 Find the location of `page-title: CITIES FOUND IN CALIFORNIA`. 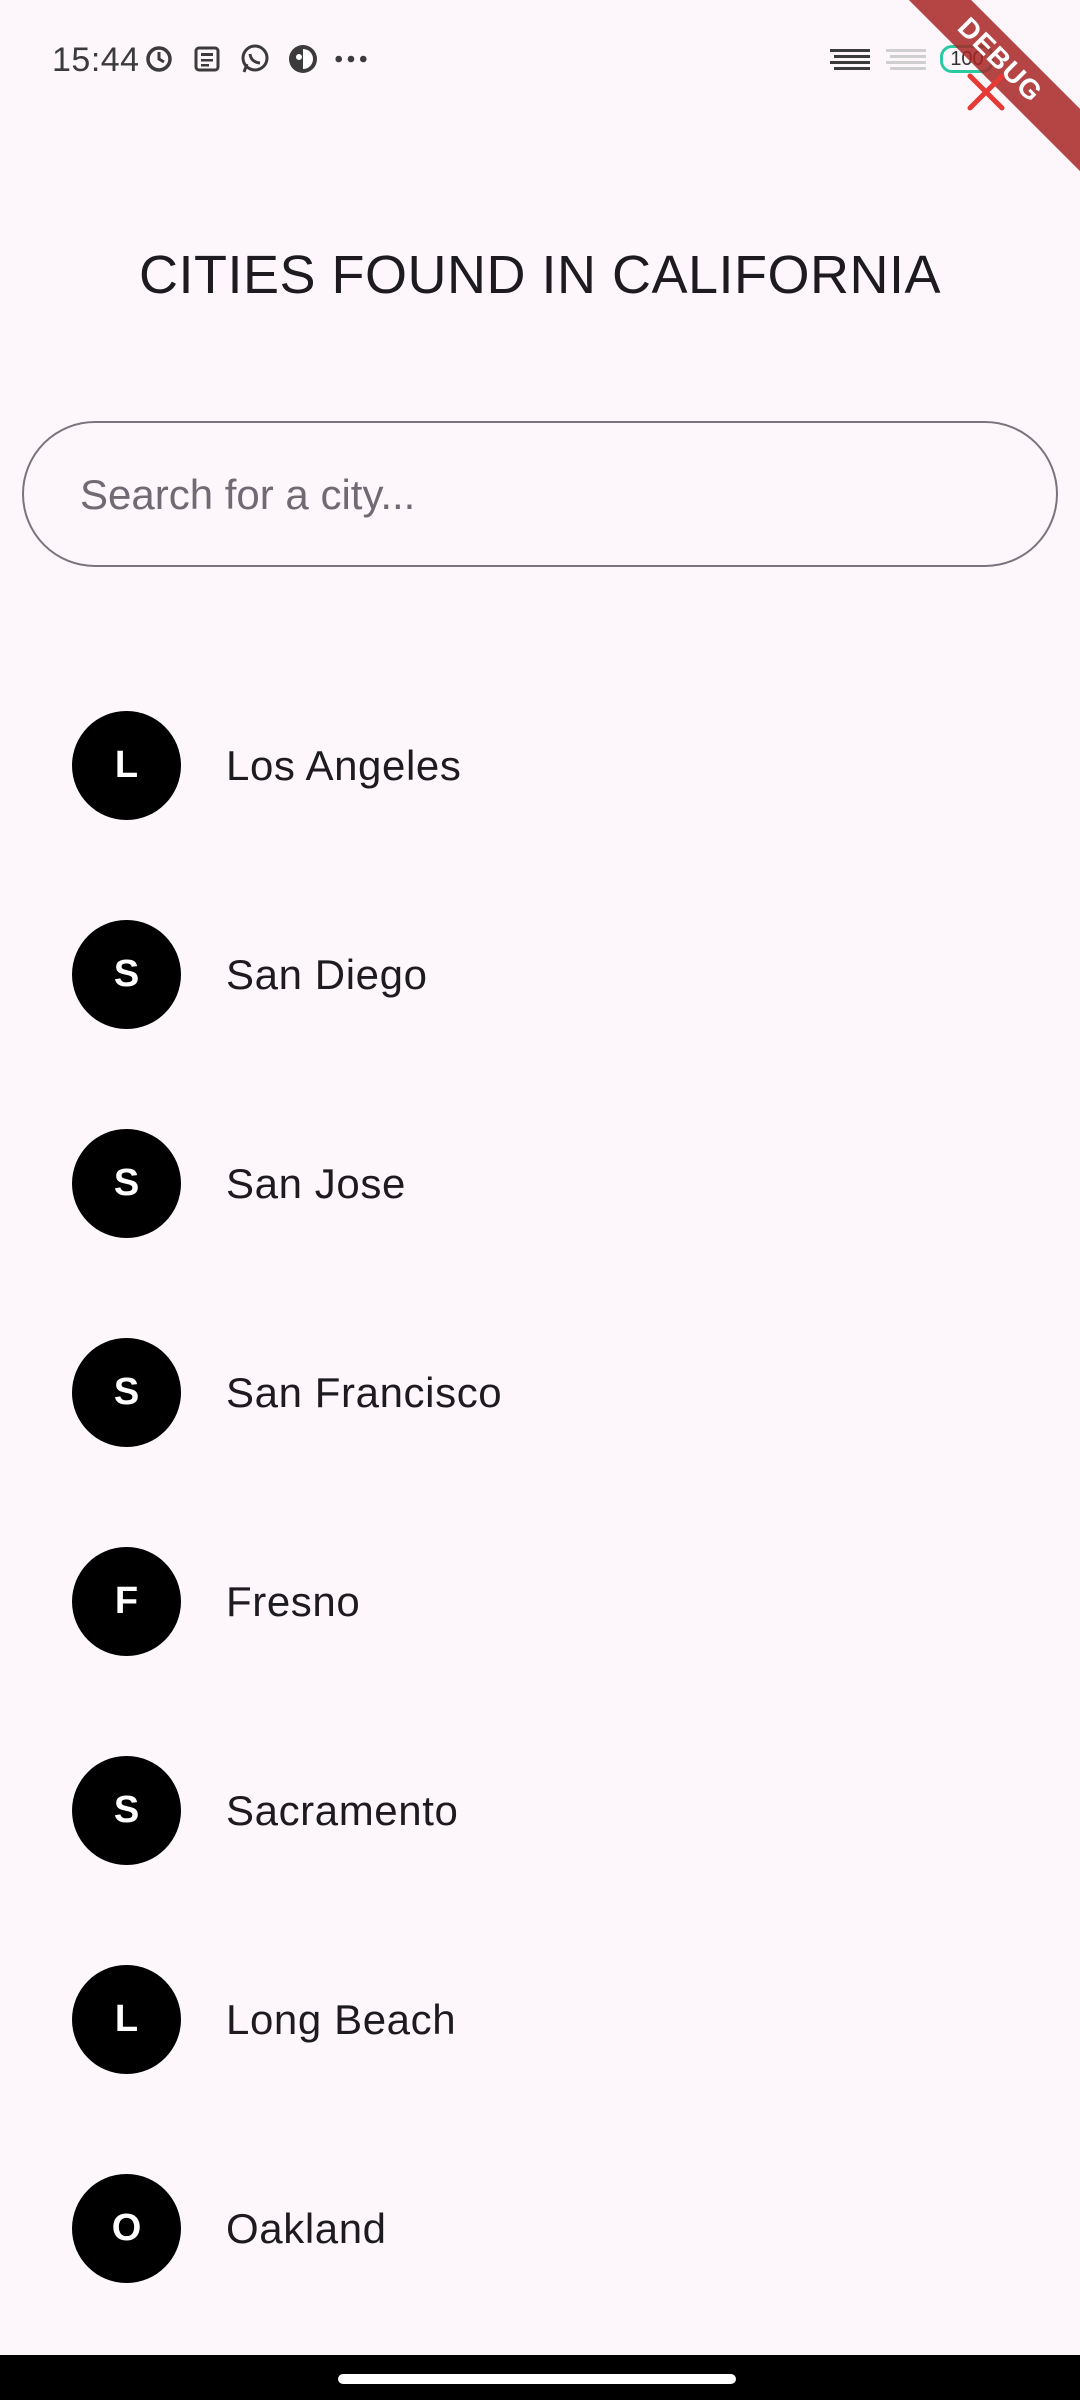

page-title: CITIES FOUND IN CALIFORNIA is located at coordinates (540, 275).